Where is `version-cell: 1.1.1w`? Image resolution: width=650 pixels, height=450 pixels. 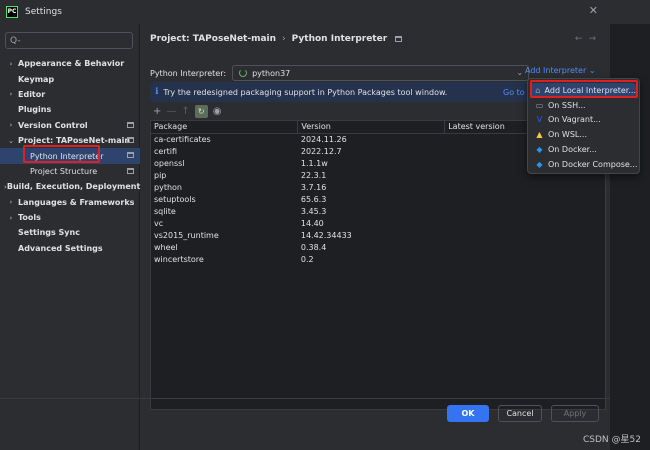 version-cell: 1.1.1w is located at coordinates (314, 163).